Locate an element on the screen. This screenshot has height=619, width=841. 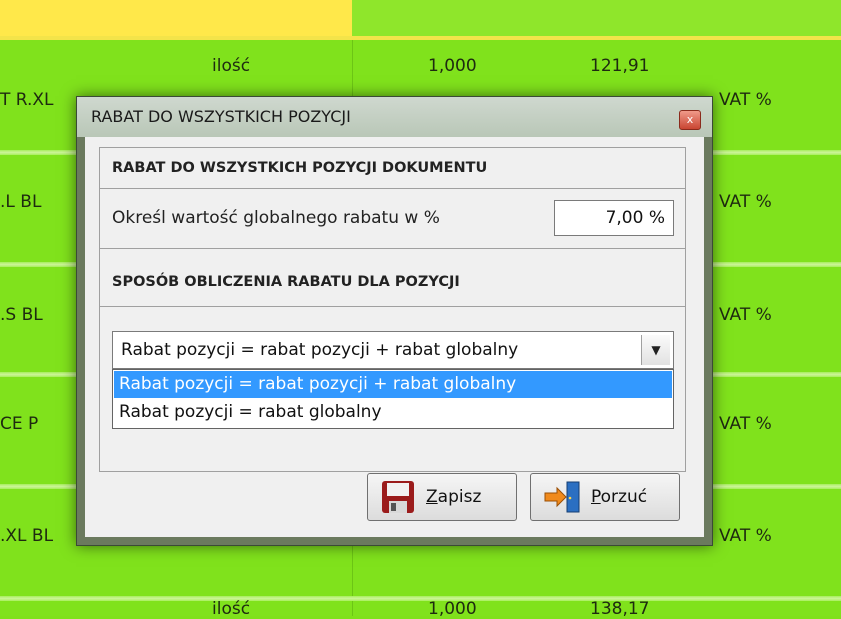
close-button: x is located at coordinates (690, 120).